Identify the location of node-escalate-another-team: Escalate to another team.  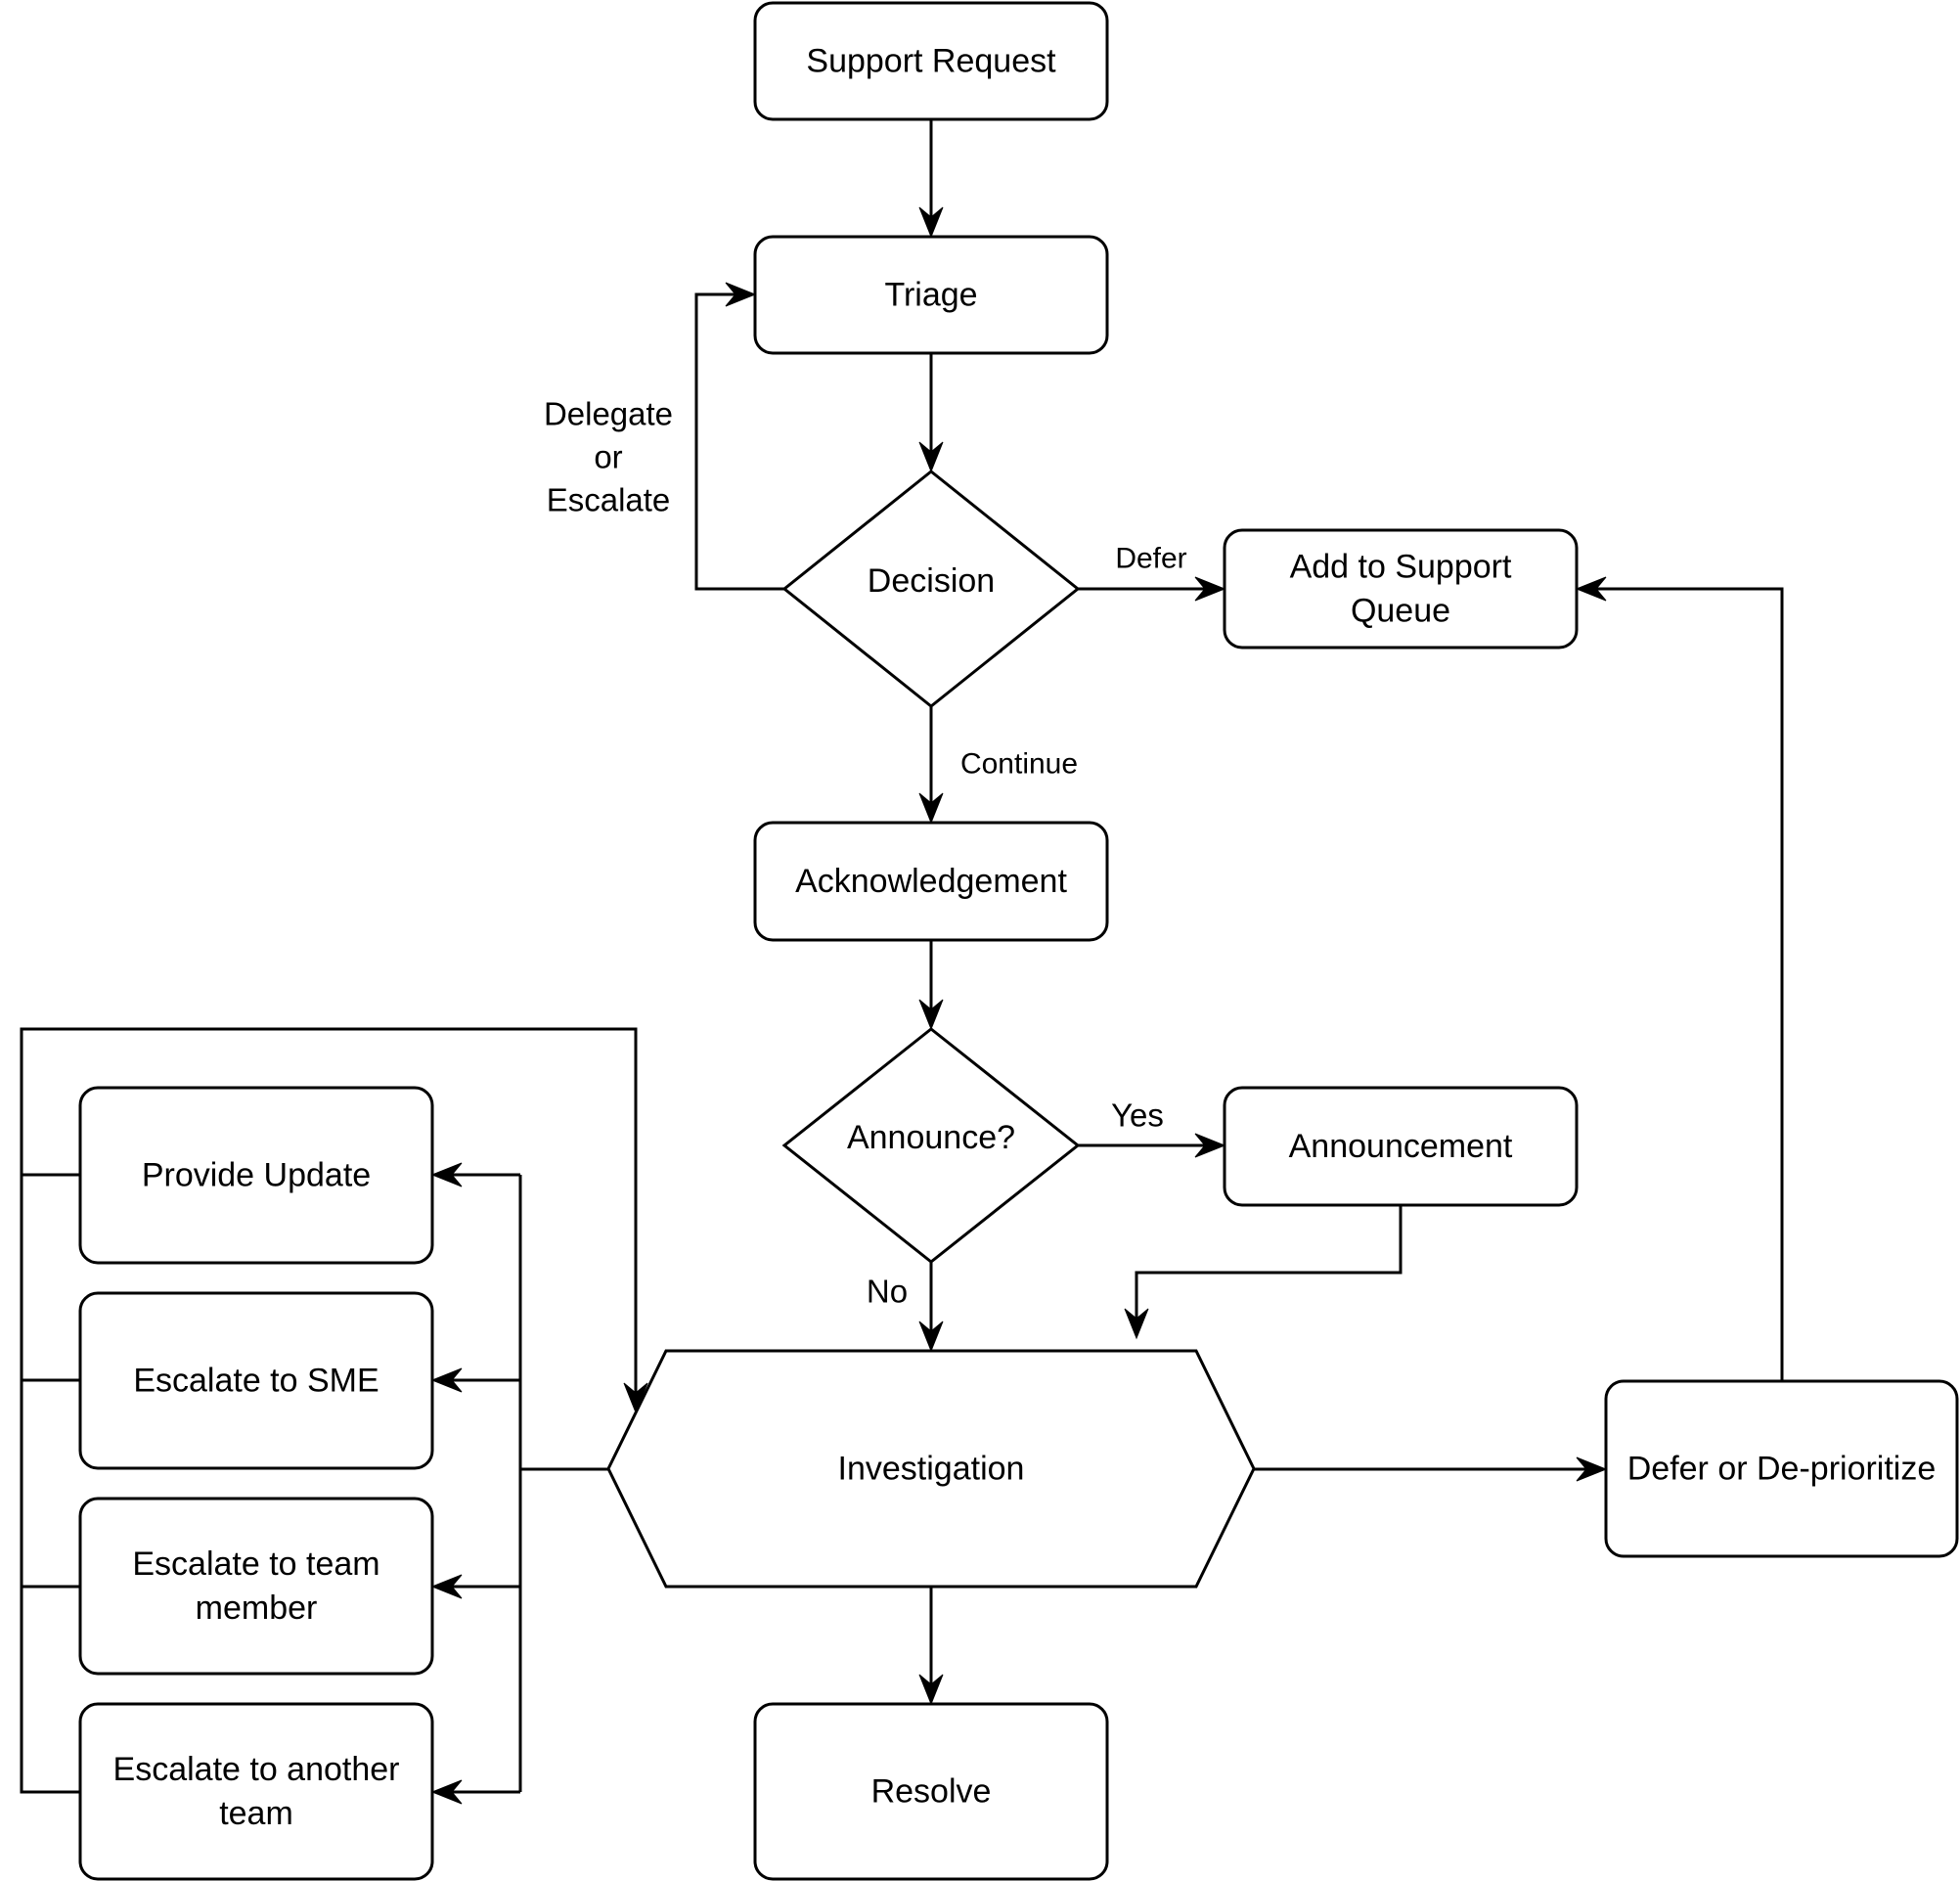
(256, 1791).